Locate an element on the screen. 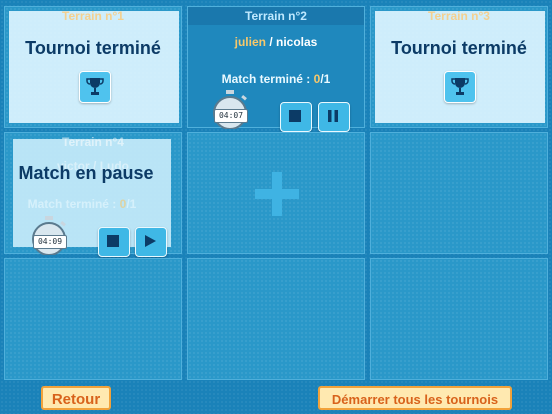 The height and width of the screenshot is (414, 552). court-4-play-button is located at coordinates (151, 242).